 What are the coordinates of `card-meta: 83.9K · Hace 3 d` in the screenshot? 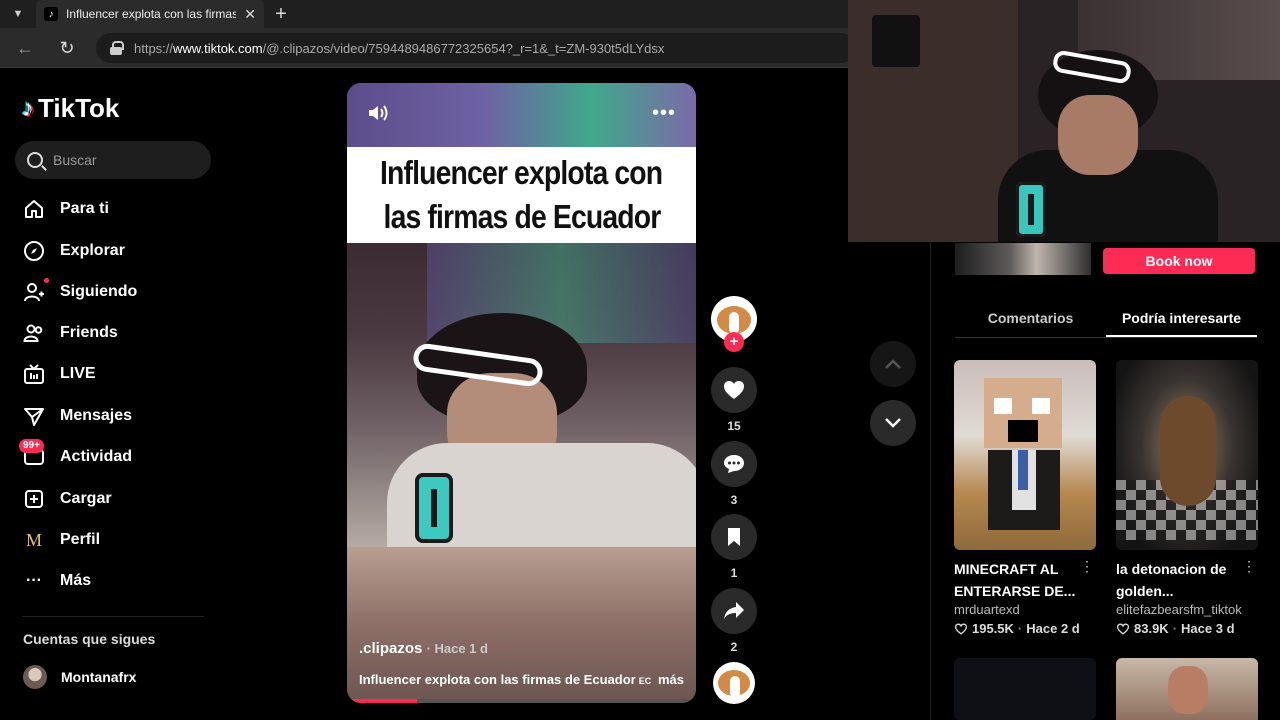 It's located at (1187, 628).